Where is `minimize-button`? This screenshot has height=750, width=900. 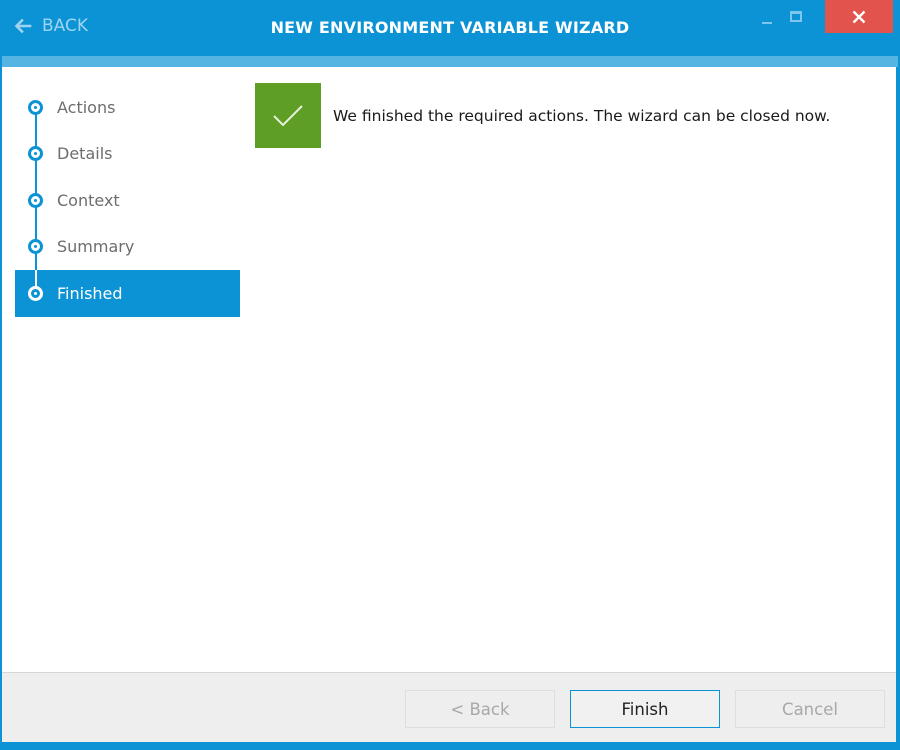 minimize-button is located at coordinates (767, 16).